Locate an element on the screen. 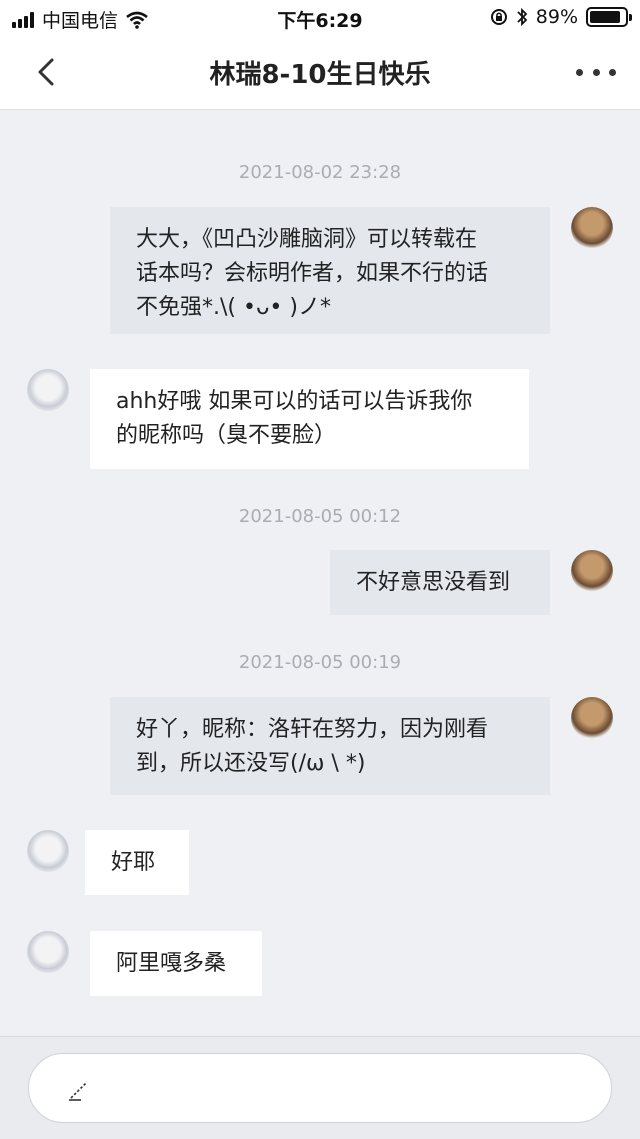 The height and width of the screenshot is (1139, 640). nav-bar: 林瑞8-10生日快乐 is located at coordinates (320, 73).